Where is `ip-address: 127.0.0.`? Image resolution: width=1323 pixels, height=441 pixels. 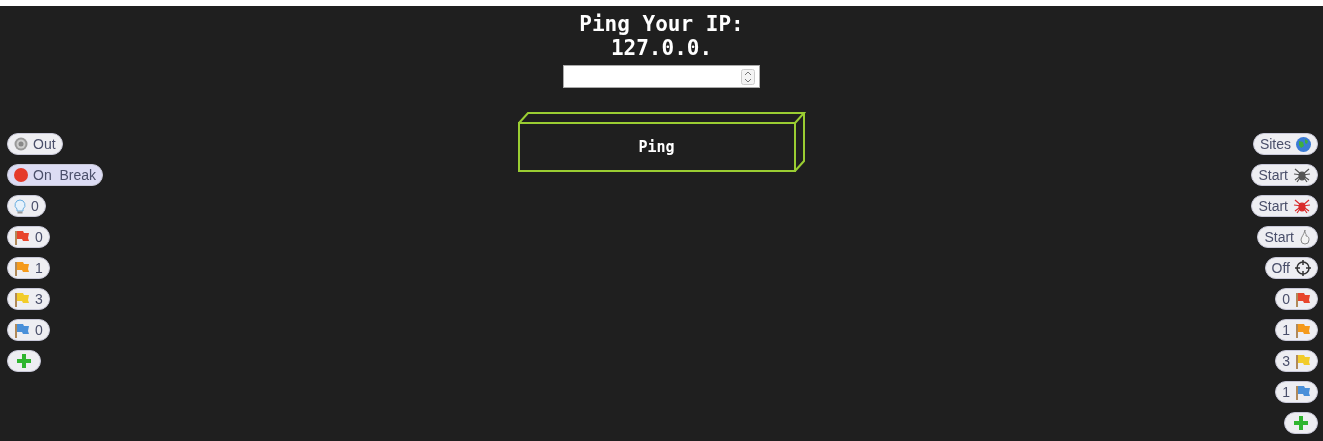
ip-address: 127.0.0. is located at coordinates (661, 48).